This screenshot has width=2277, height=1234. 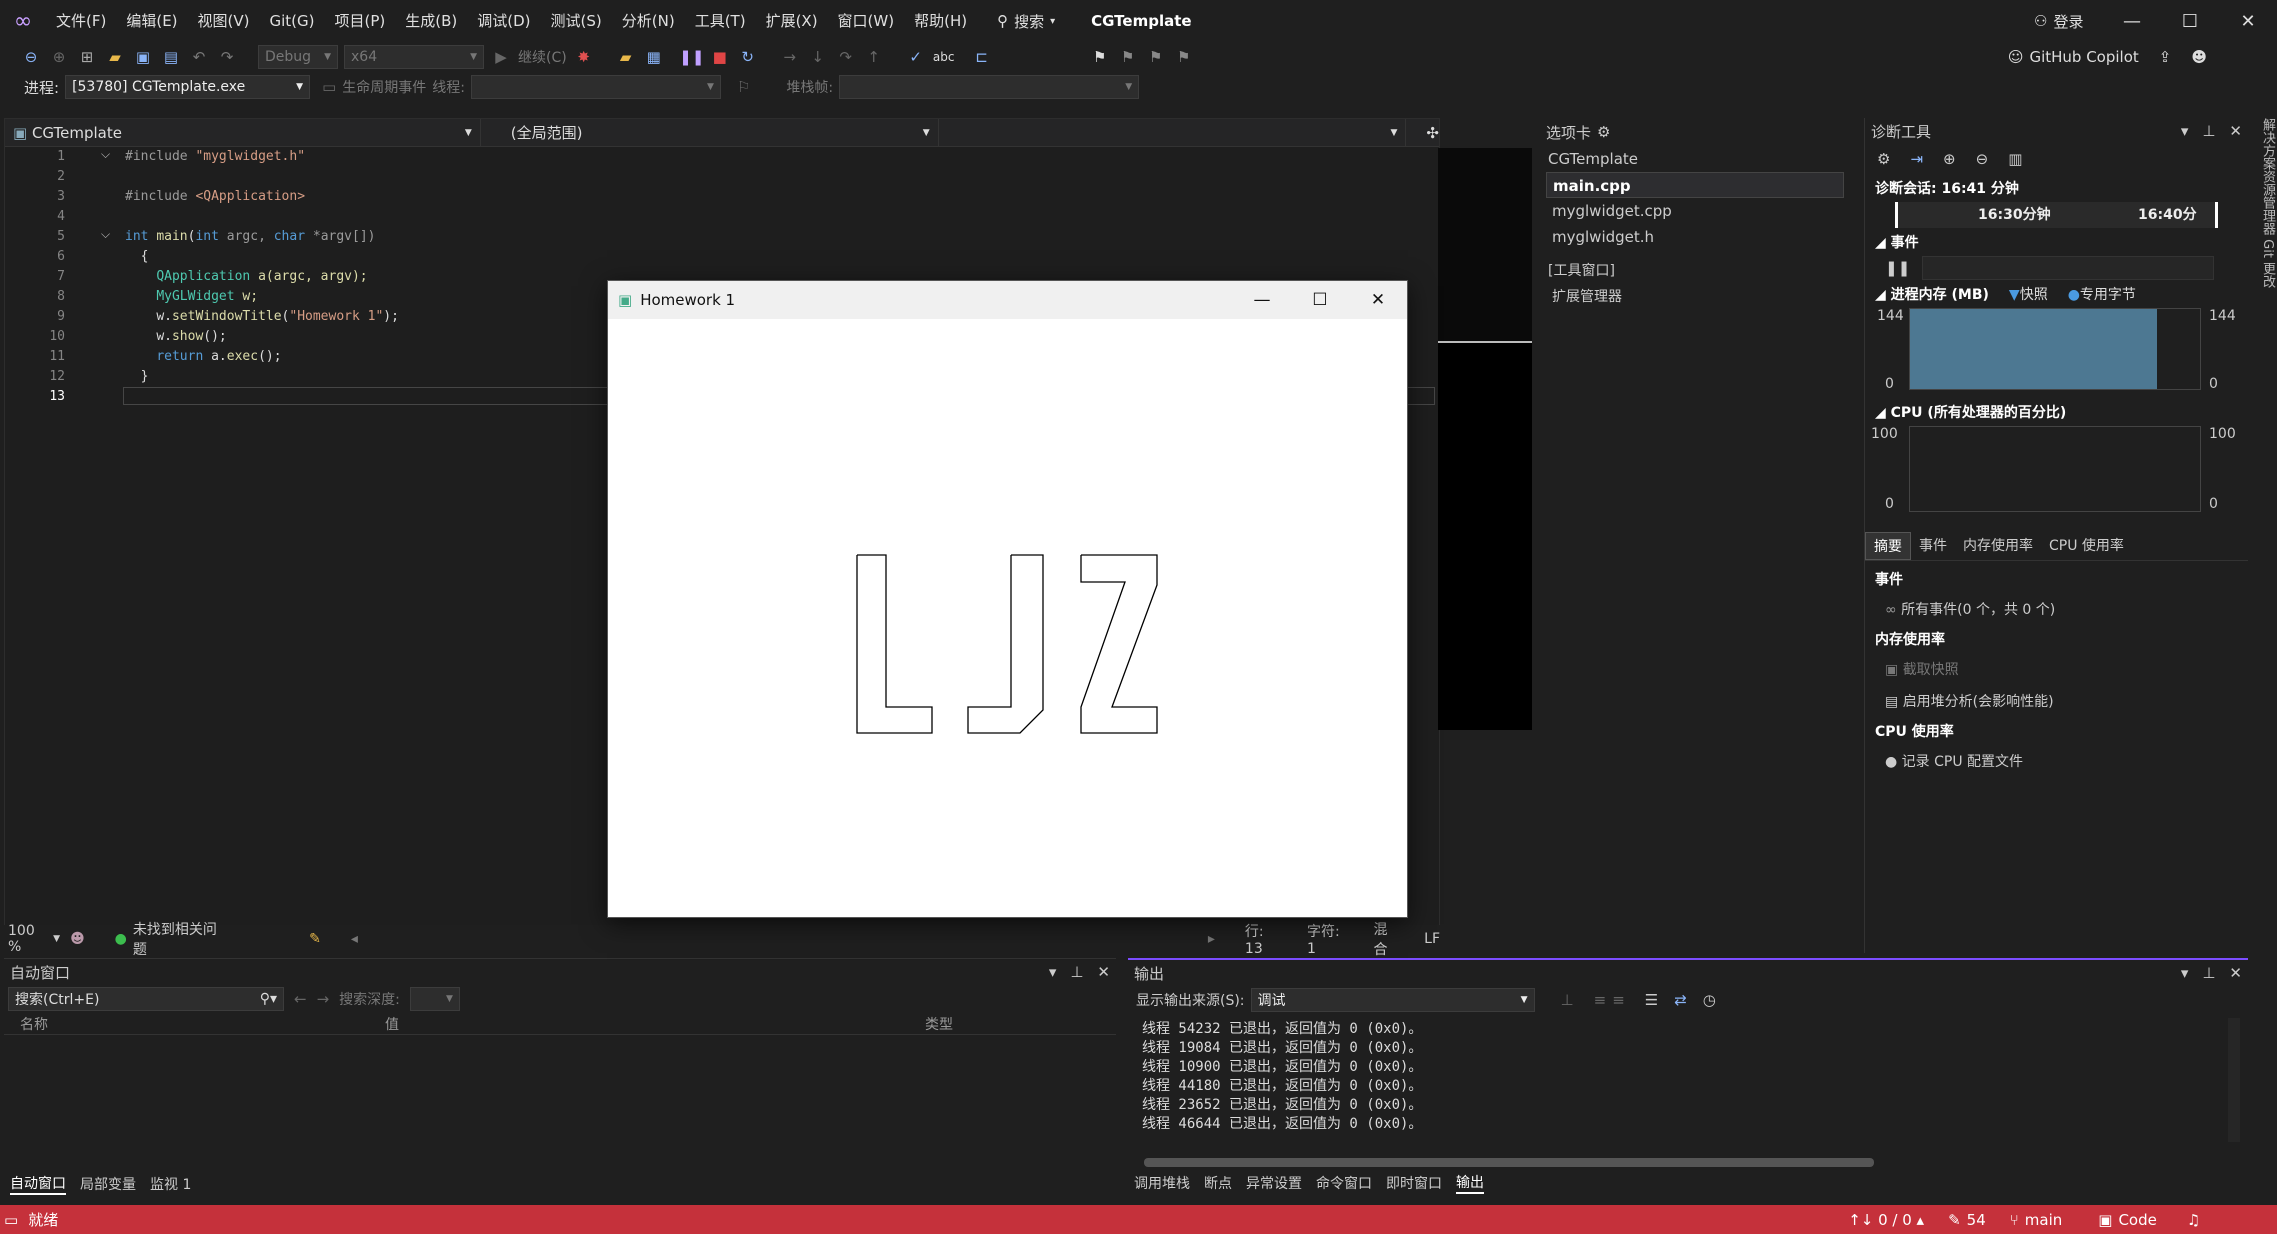 I want to click on dropdown-icon: ▾, so click(x=2185, y=973).